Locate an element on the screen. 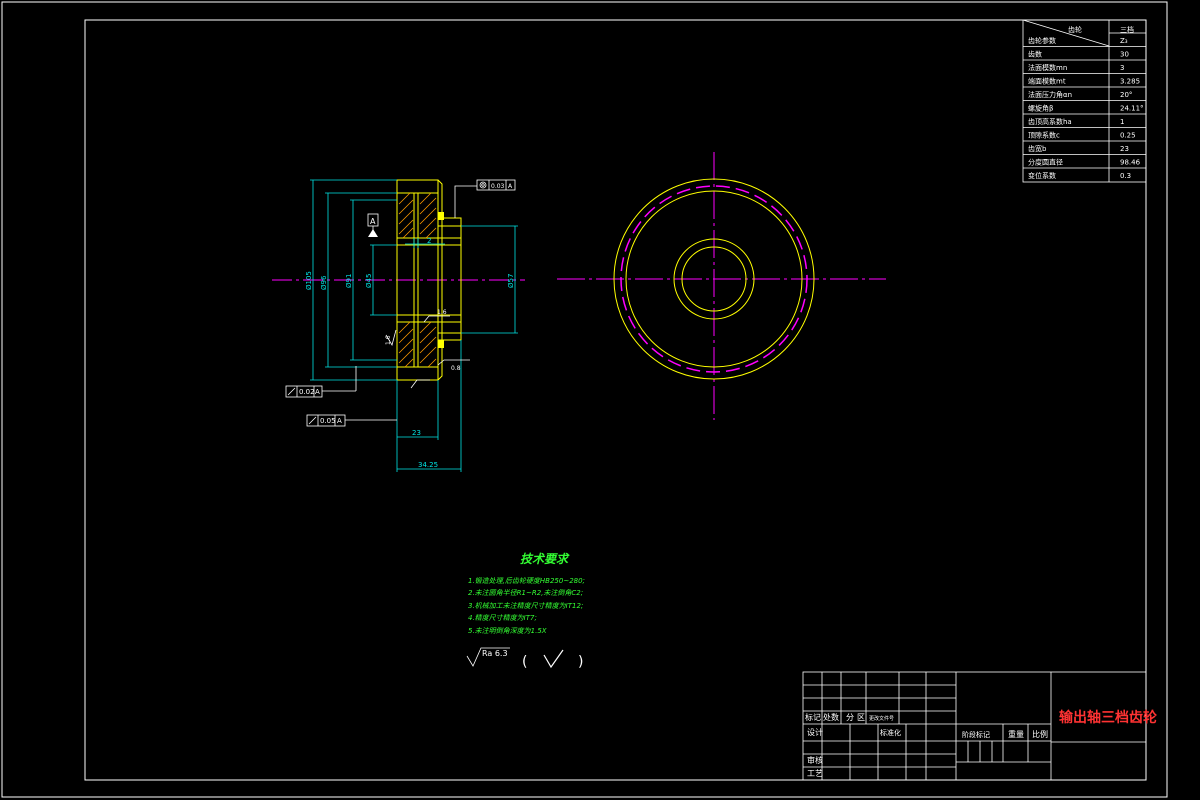 The height and width of the screenshot is (800, 1200). tol-coaxial: 0.03 is located at coordinates (498, 186).